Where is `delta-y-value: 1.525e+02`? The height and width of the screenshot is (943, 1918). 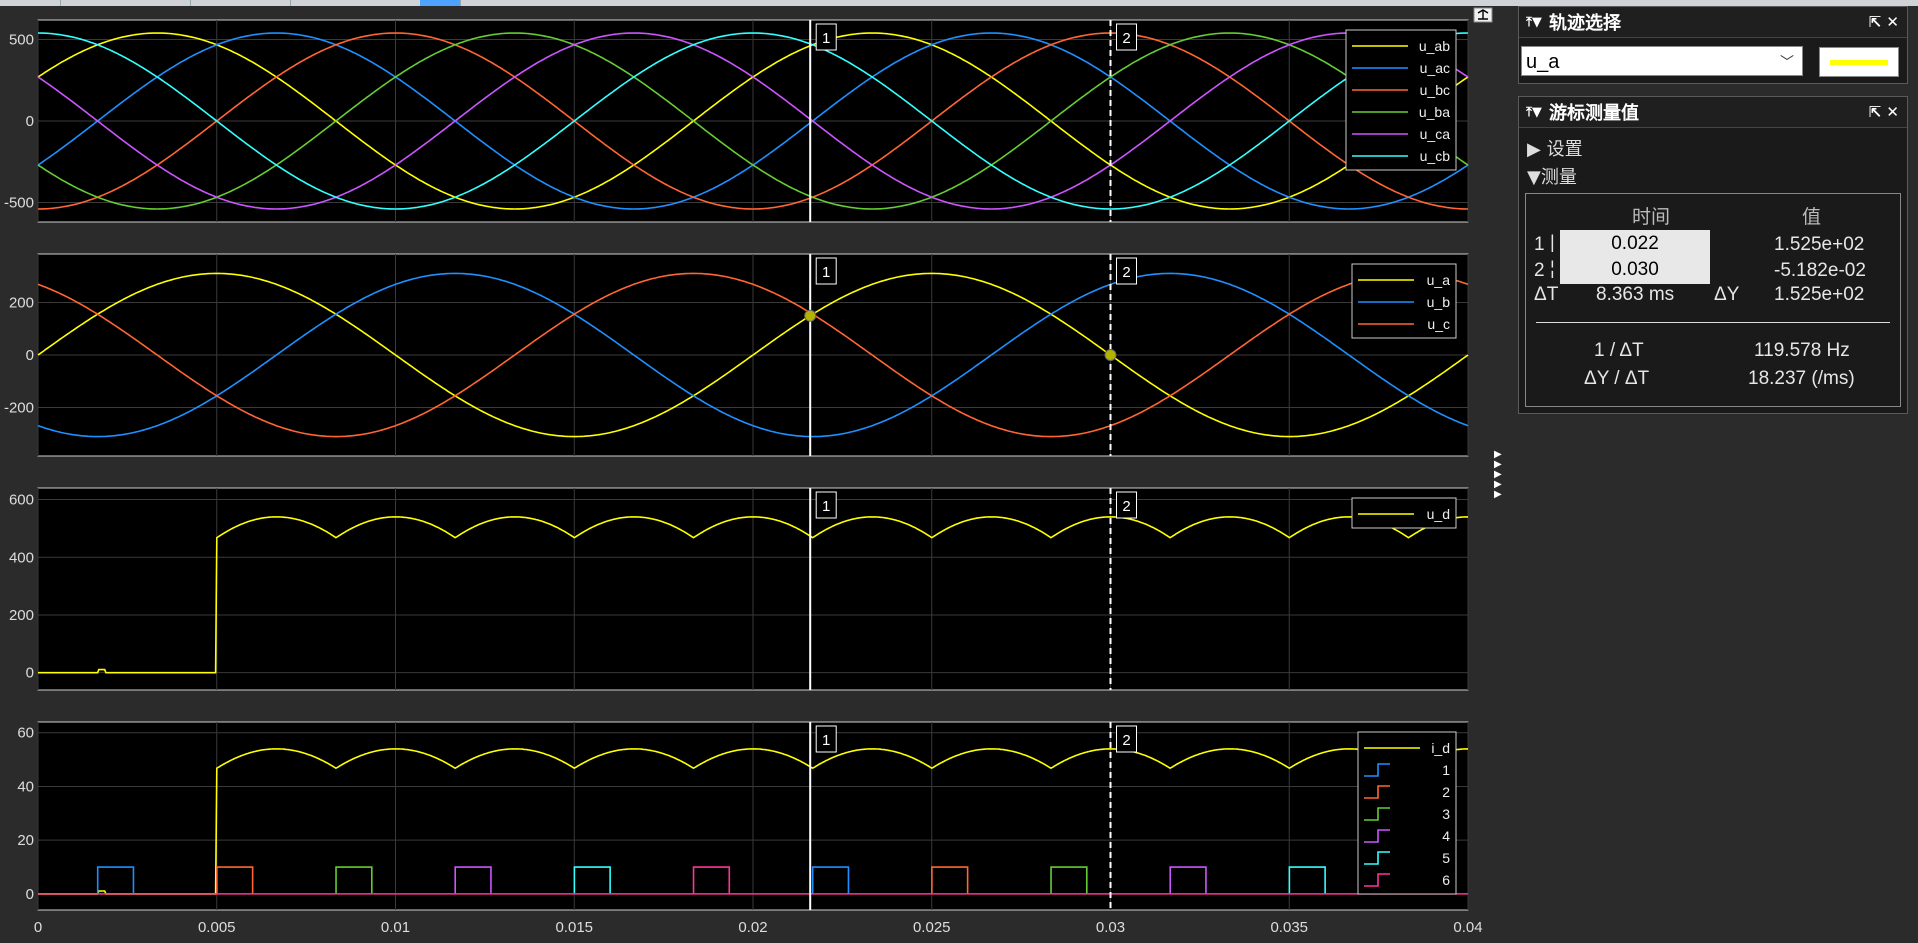 delta-y-value: 1.525e+02 is located at coordinates (1819, 294).